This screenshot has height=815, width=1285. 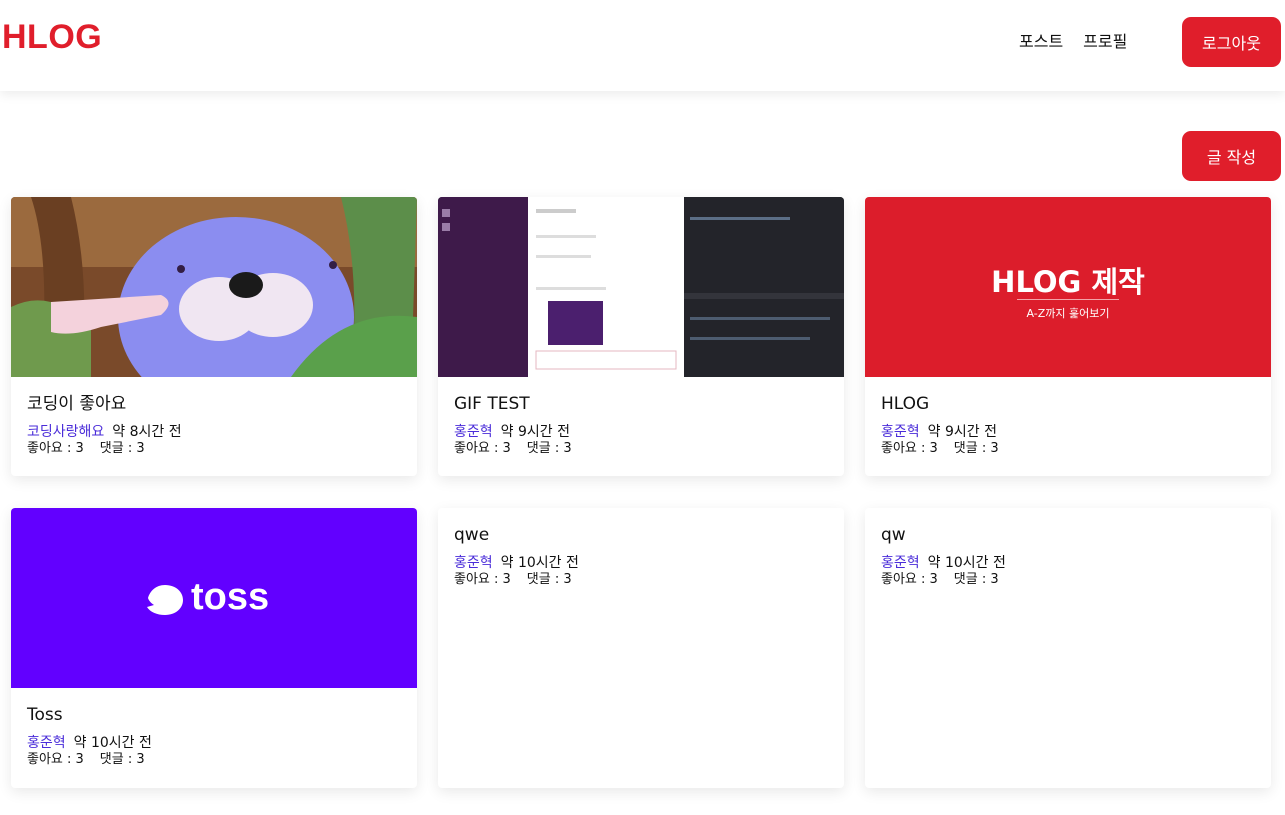 I want to click on post-title: qwe, so click(x=472, y=535).